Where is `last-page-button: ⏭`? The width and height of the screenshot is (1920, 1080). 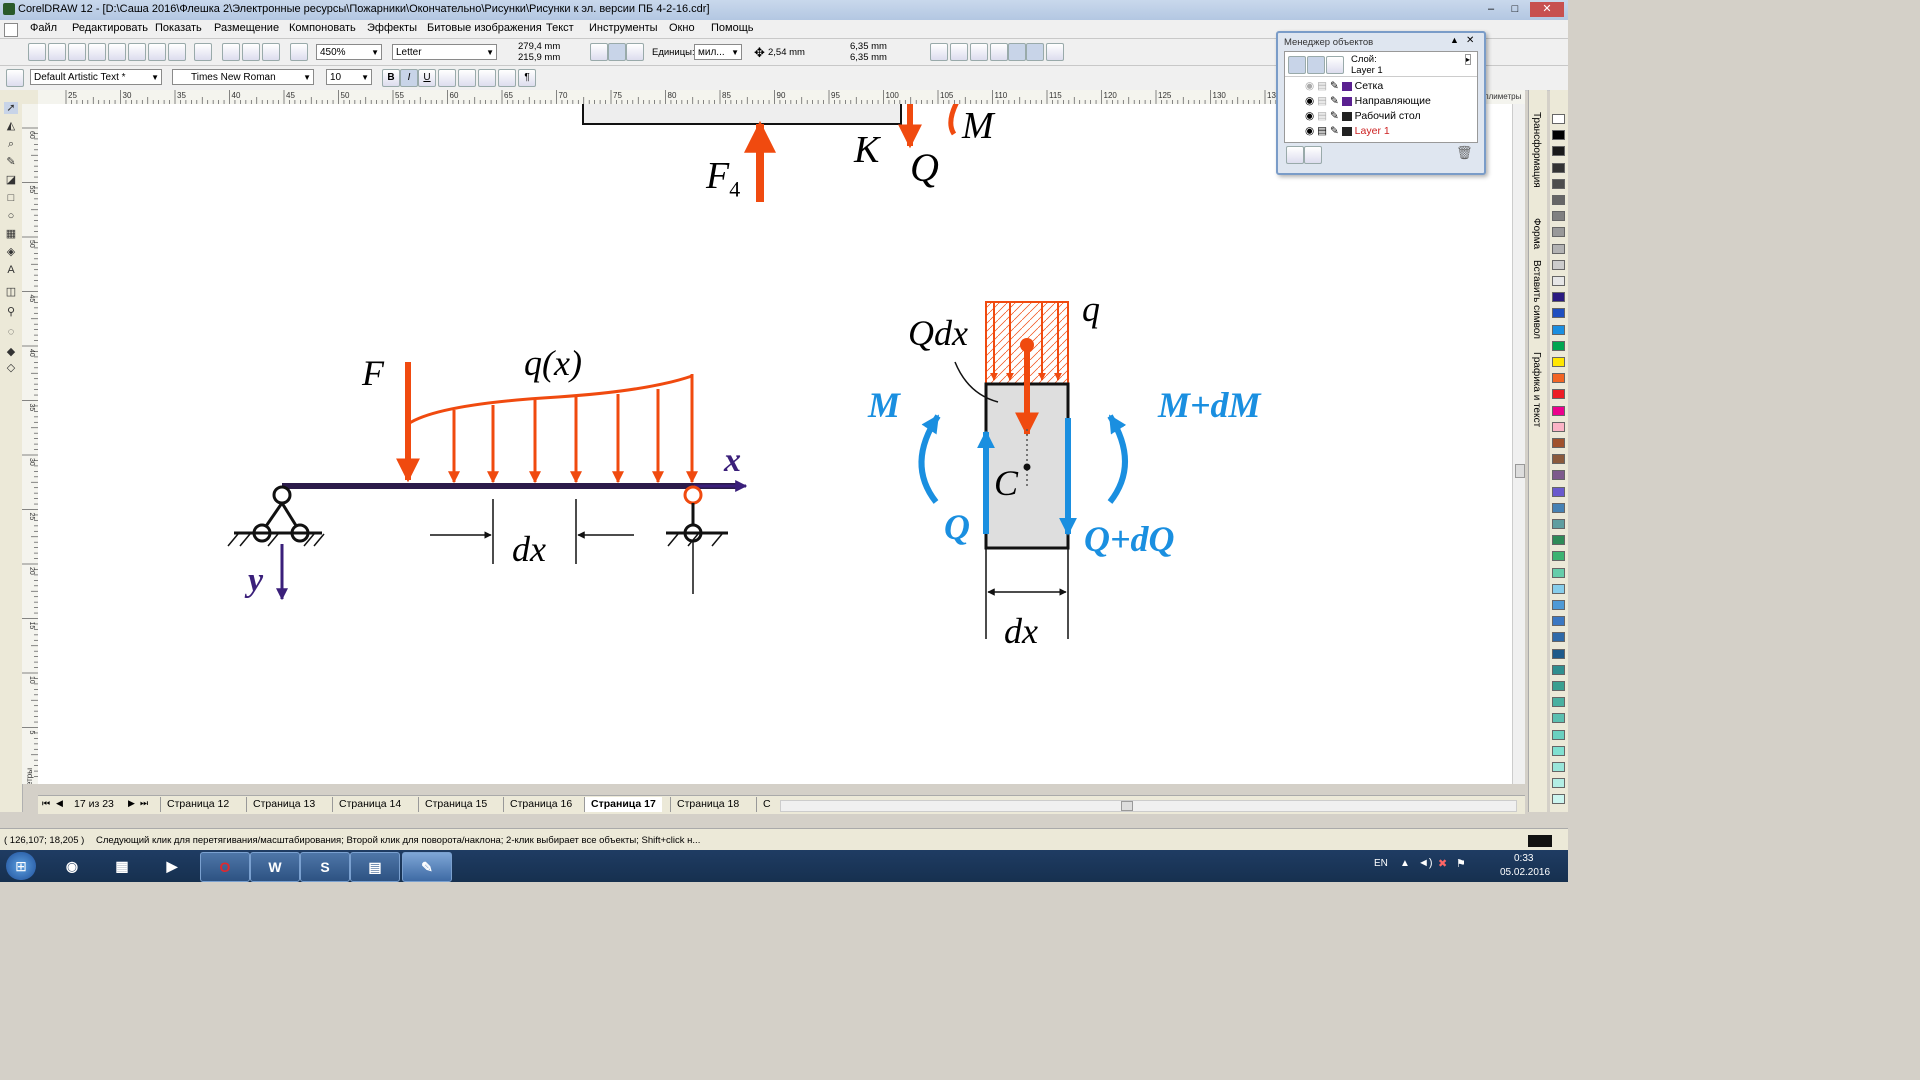
last-page-button: ⏭ is located at coordinates (144, 803).